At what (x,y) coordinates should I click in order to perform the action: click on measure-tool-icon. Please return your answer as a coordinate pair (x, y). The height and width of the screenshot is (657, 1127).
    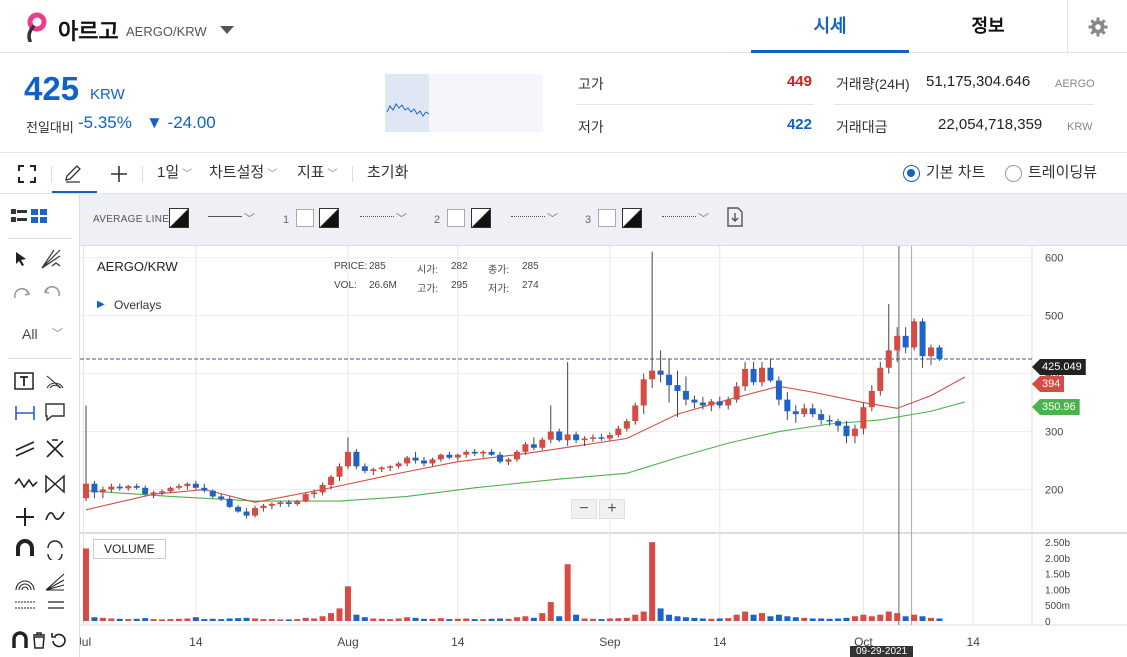
    Looking at the image, I should click on (25, 413).